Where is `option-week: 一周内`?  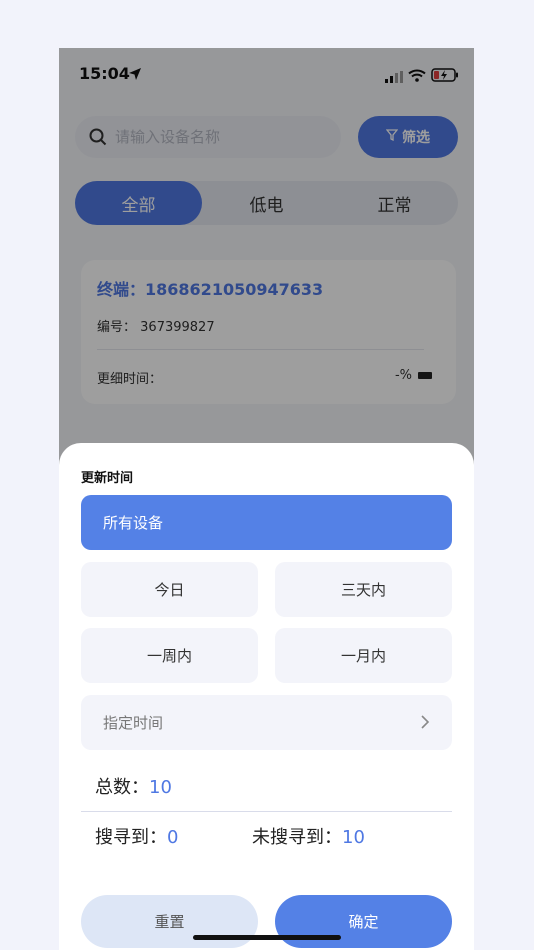
option-week: 一周内 is located at coordinates (169, 655).